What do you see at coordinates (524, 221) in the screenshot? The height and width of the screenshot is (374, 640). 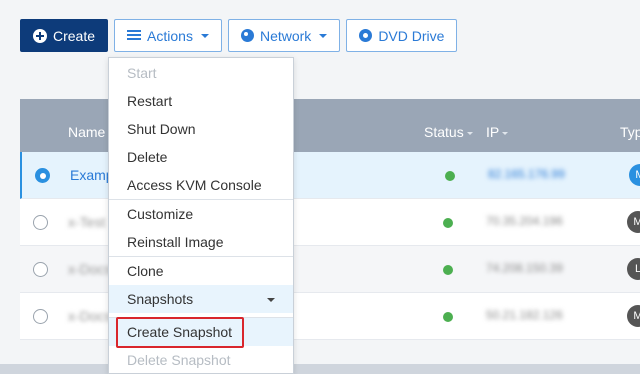 I see `server-ip: 70.35.204.196` at bounding box center [524, 221].